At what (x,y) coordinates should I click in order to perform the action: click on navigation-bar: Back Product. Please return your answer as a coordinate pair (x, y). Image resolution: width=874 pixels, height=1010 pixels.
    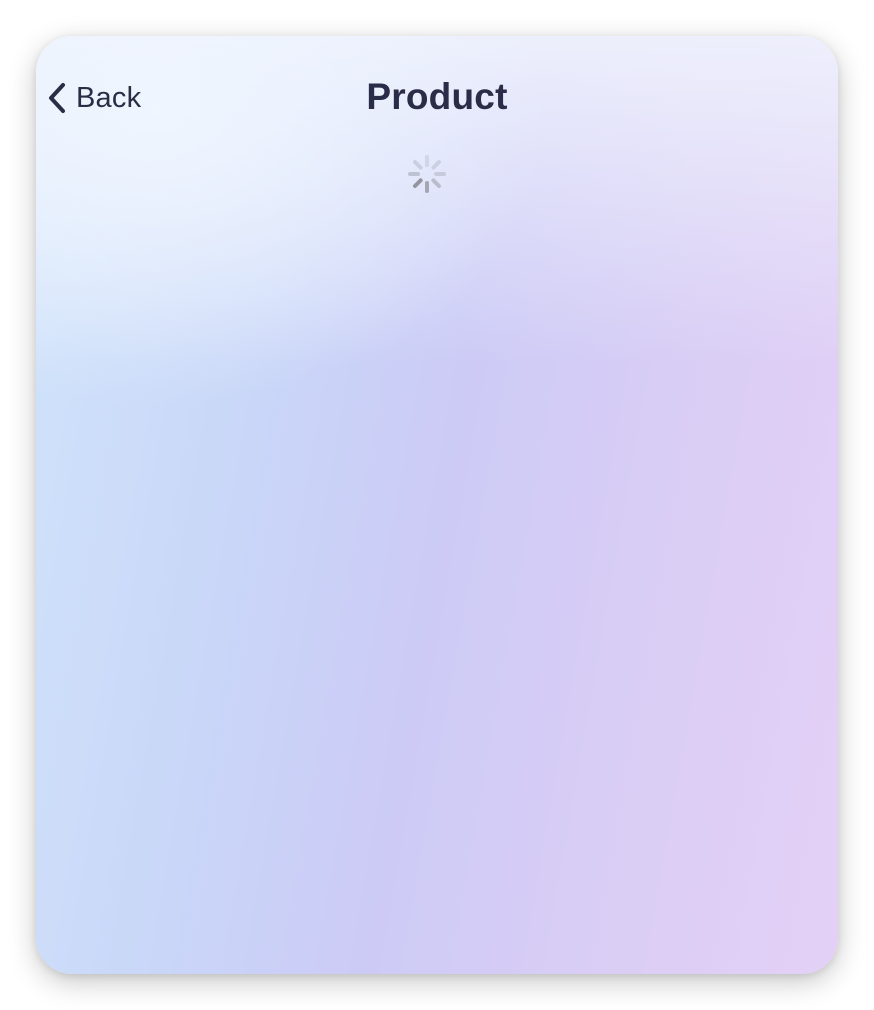
    Looking at the image, I should click on (437, 98).